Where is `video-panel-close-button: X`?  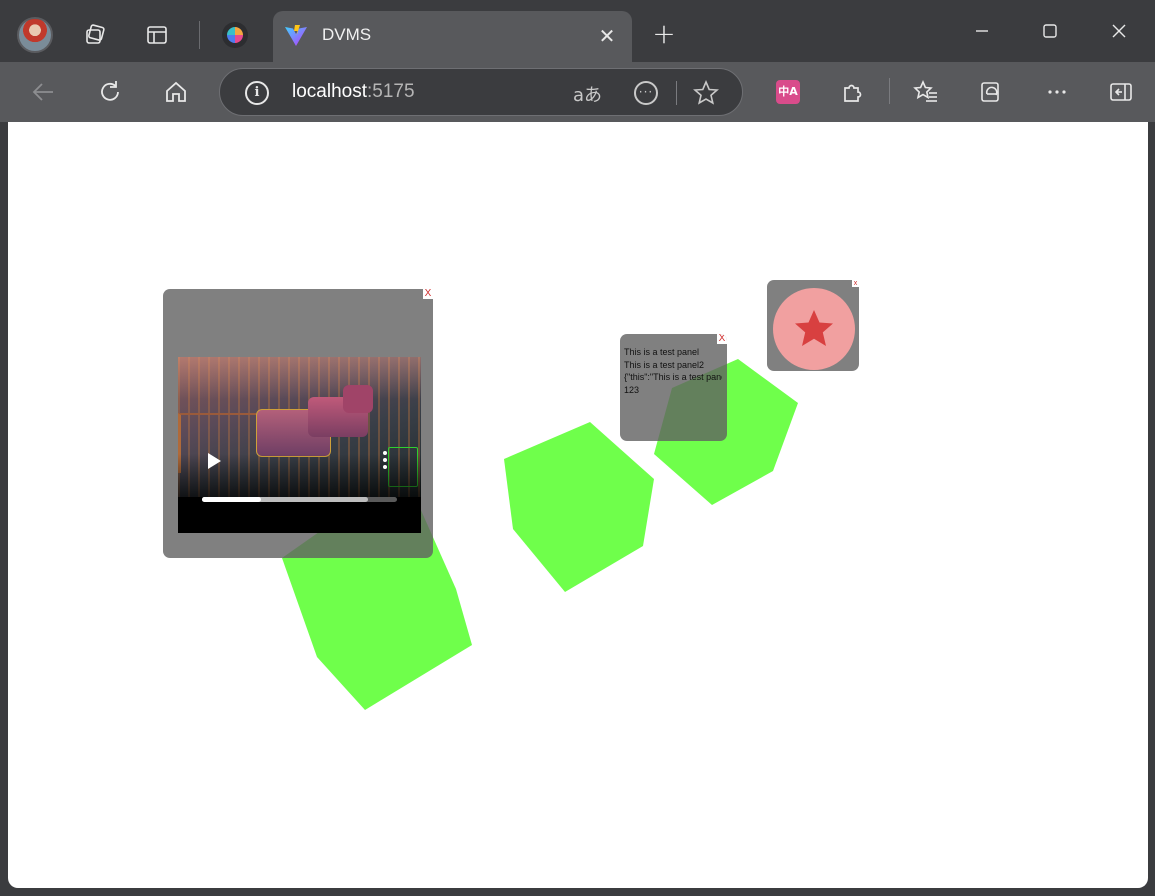 video-panel-close-button: X is located at coordinates (428, 294).